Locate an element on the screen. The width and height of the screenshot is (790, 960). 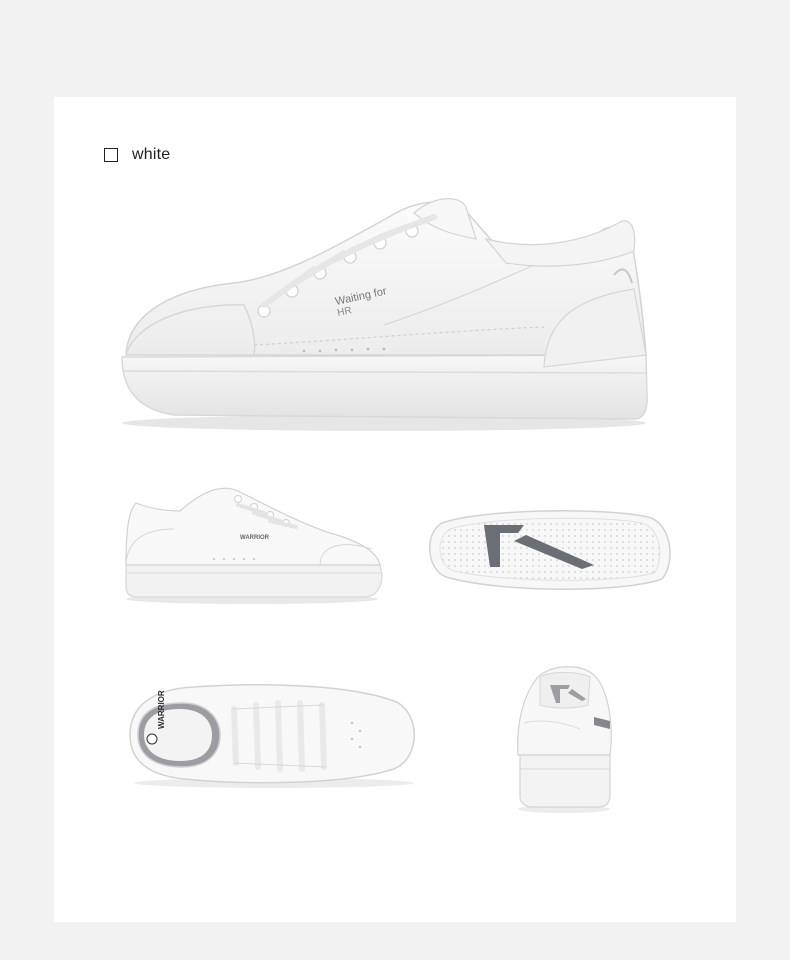
color-option-white: white is located at coordinates (137, 155).